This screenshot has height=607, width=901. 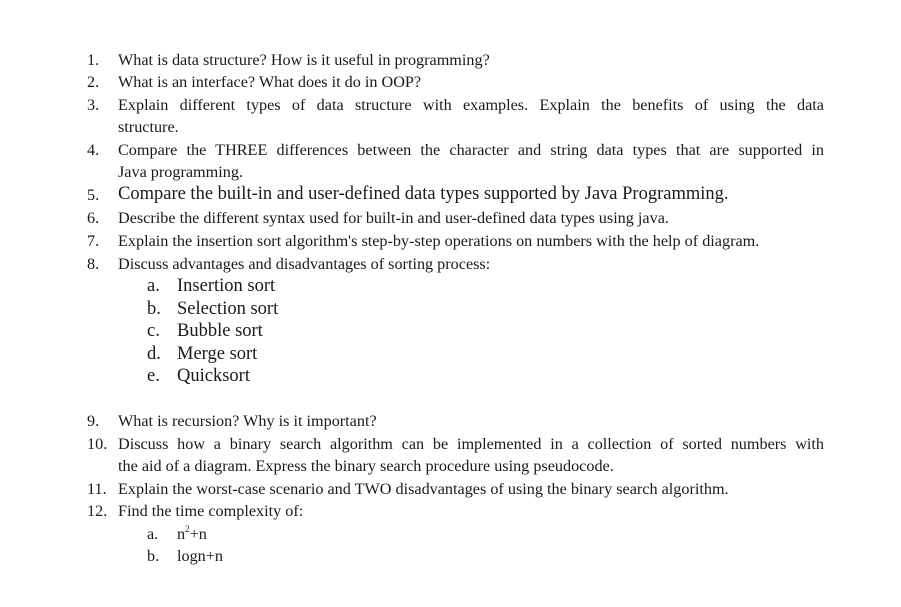 What do you see at coordinates (93, 60) in the screenshot?
I see `question-number: 1.` at bounding box center [93, 60].